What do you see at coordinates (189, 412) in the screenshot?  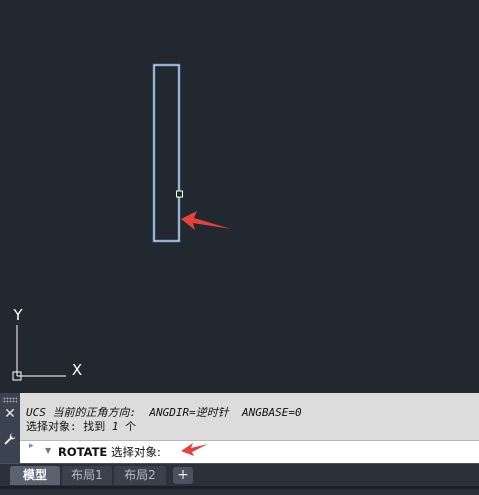 I see `history-angdir: ANGDIR=逆时针` at bounding box center [189, 412].